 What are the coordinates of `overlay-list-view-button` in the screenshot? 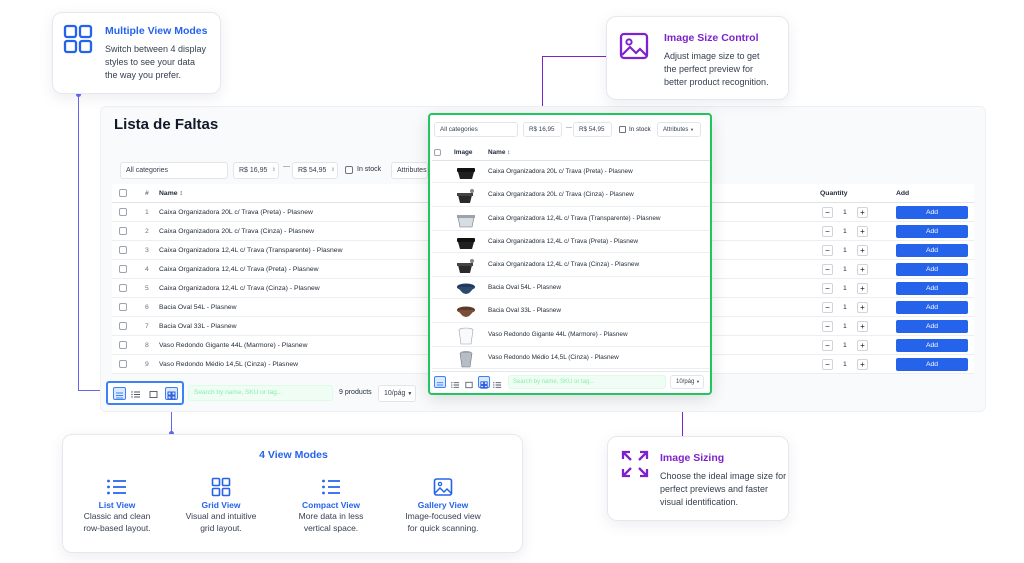 It's located at (440, 382).